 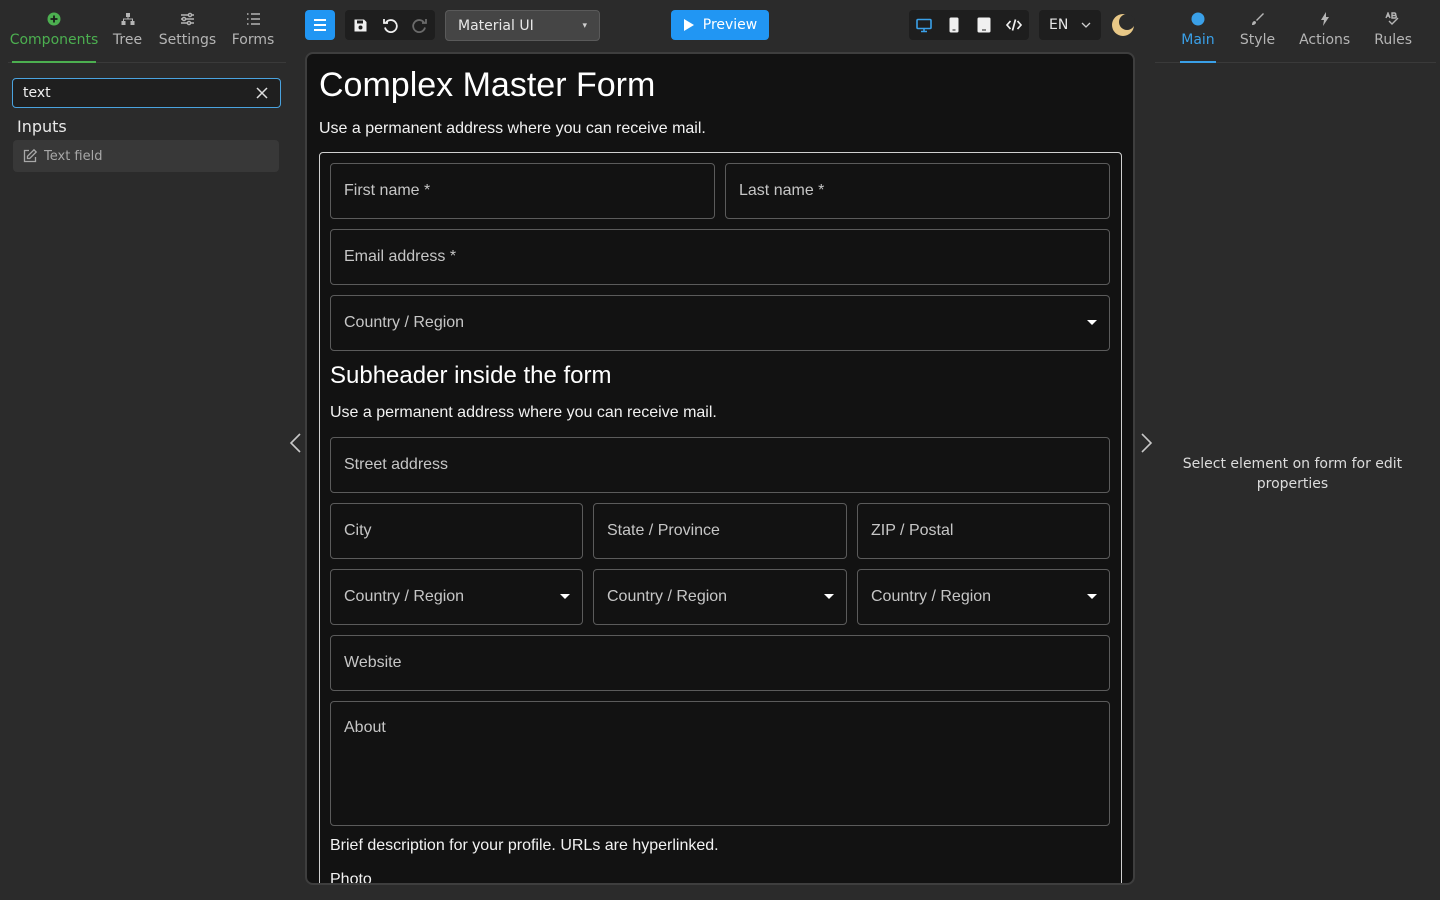 I want to click on tab-label: Rules, so click(x=1393, y=40).